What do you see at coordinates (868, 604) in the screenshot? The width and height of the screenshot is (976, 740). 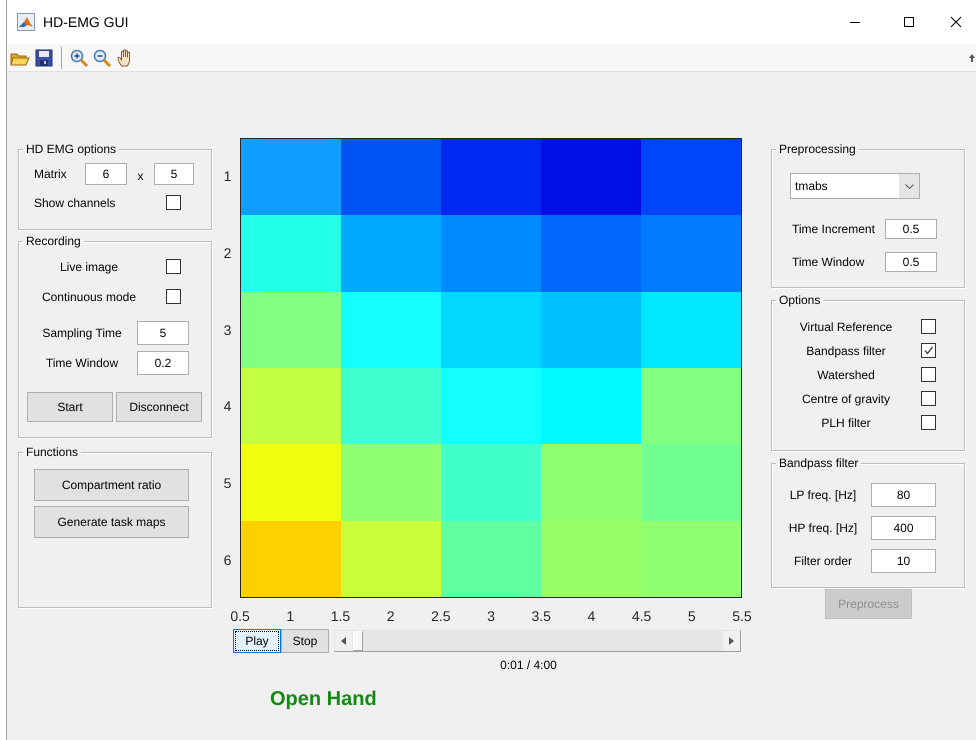 I see `preprocess-button: Preprocess` at bounding box center [868, 604].